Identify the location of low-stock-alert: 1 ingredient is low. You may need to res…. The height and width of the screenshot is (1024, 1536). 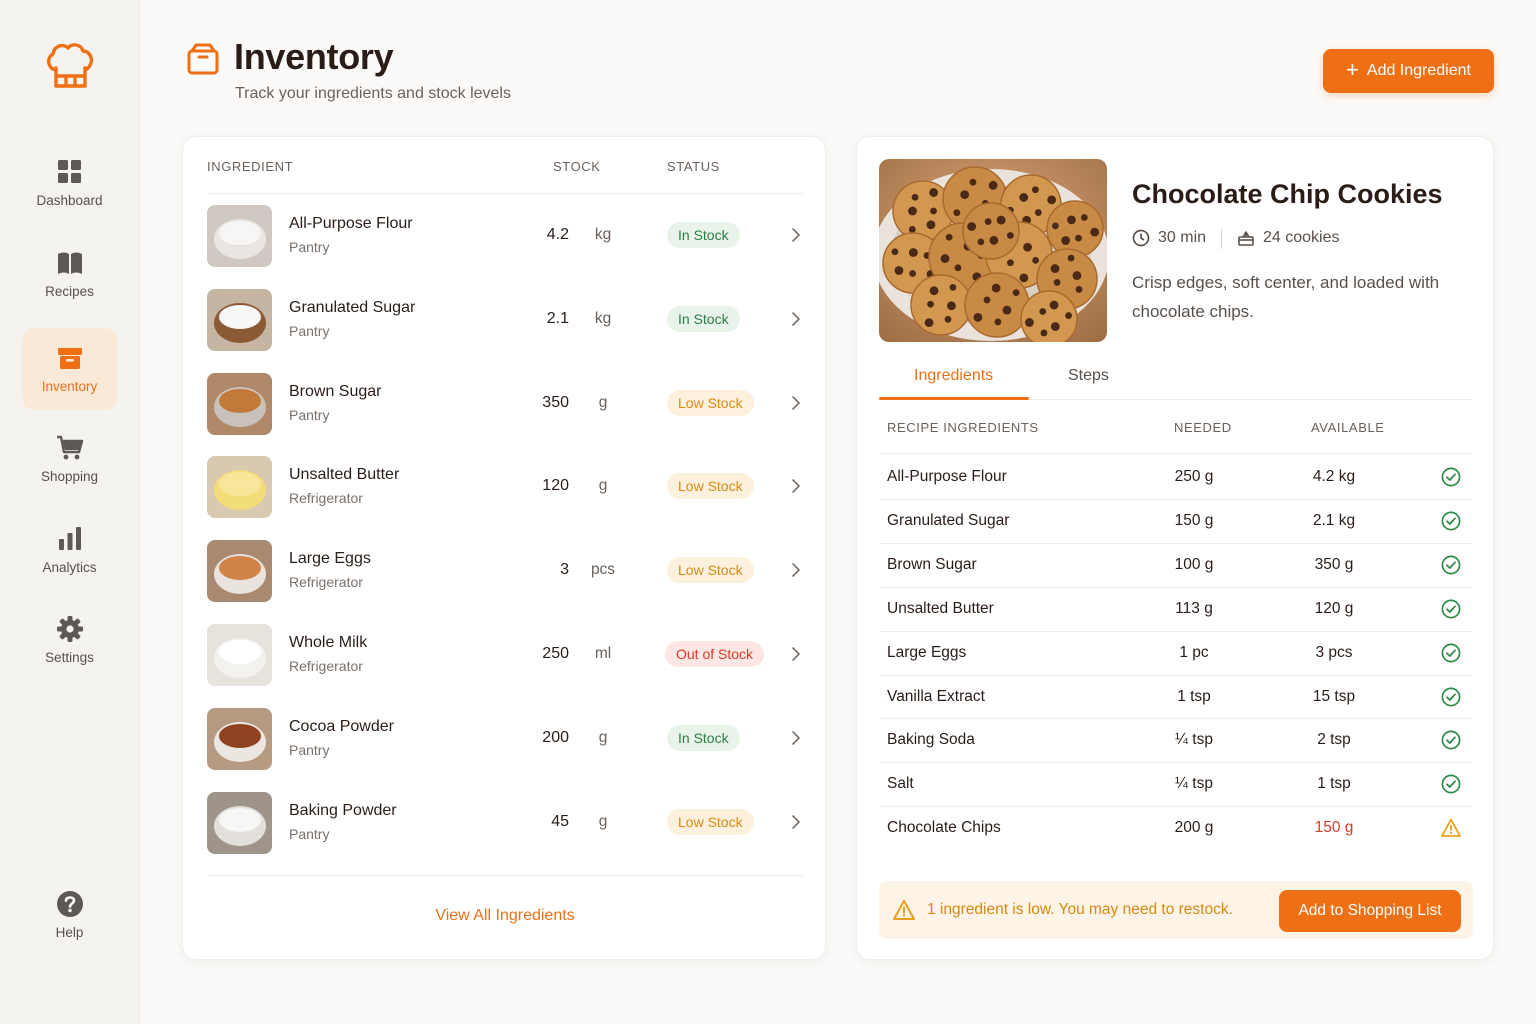
(1176, 910).